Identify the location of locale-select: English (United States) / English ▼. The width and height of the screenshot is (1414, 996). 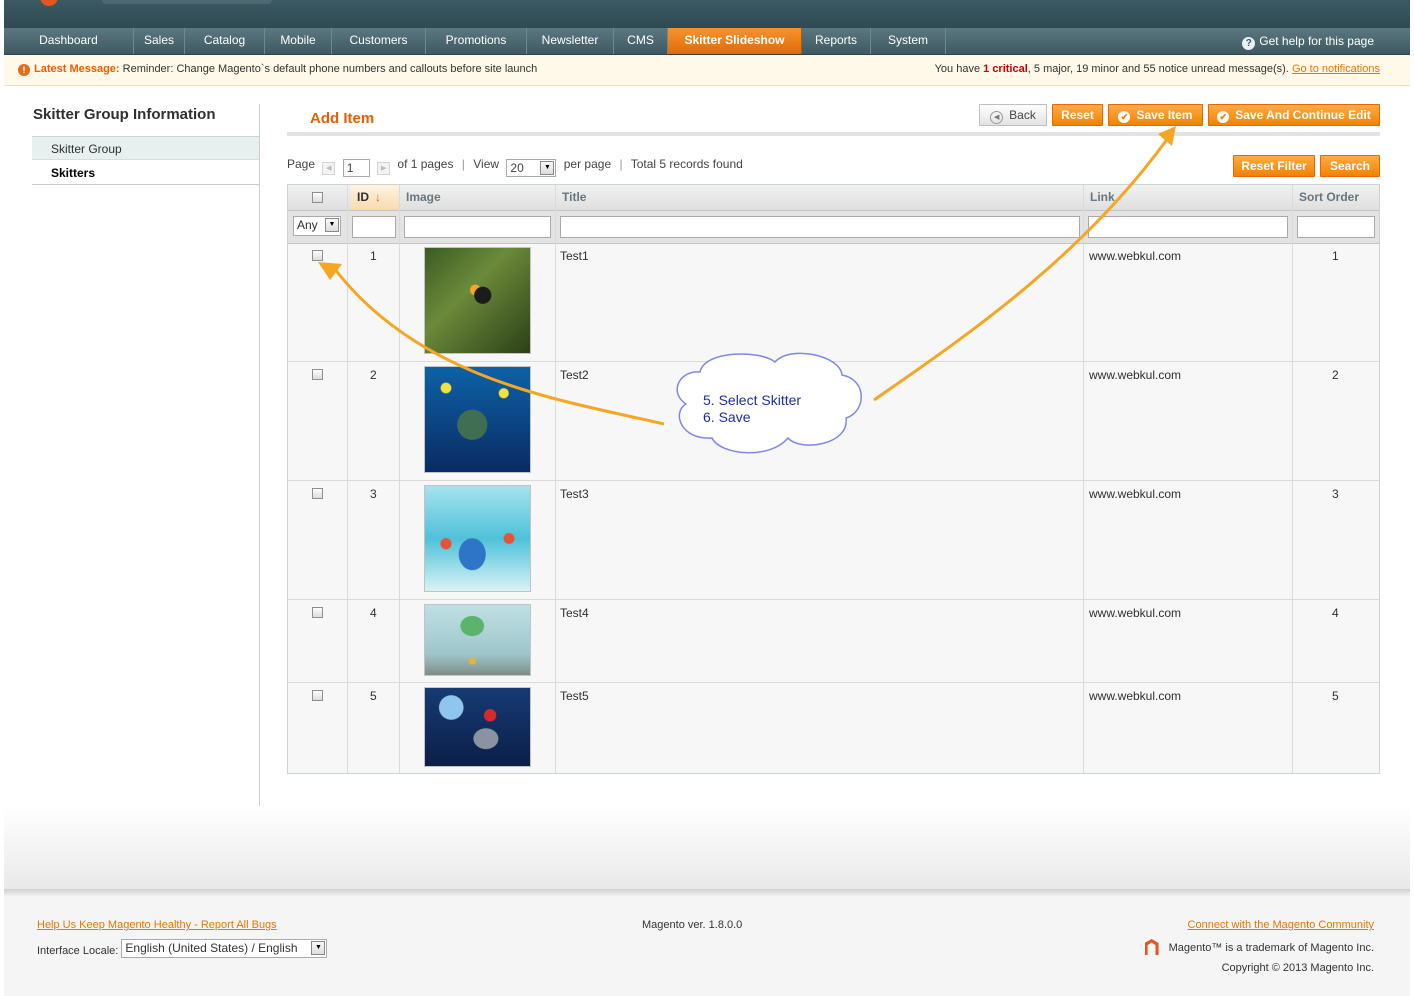
(224, 948).